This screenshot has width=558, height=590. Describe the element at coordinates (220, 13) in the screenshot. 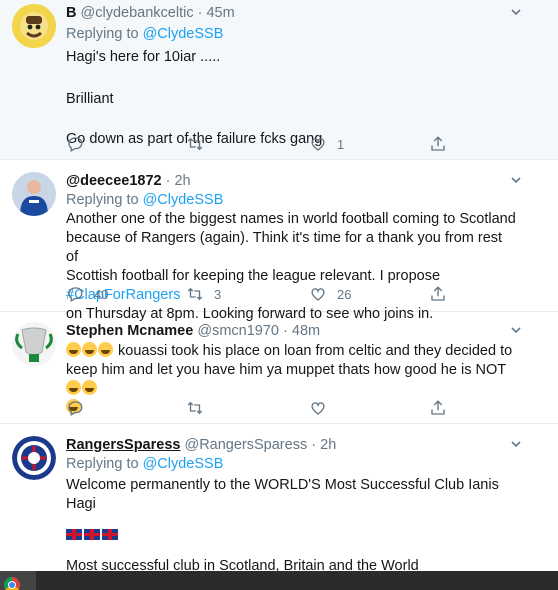

I see `timestamp: 45m` at that location.